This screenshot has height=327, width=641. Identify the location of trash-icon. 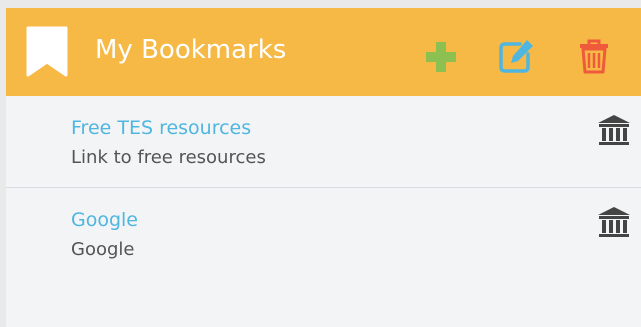
(594, 56).